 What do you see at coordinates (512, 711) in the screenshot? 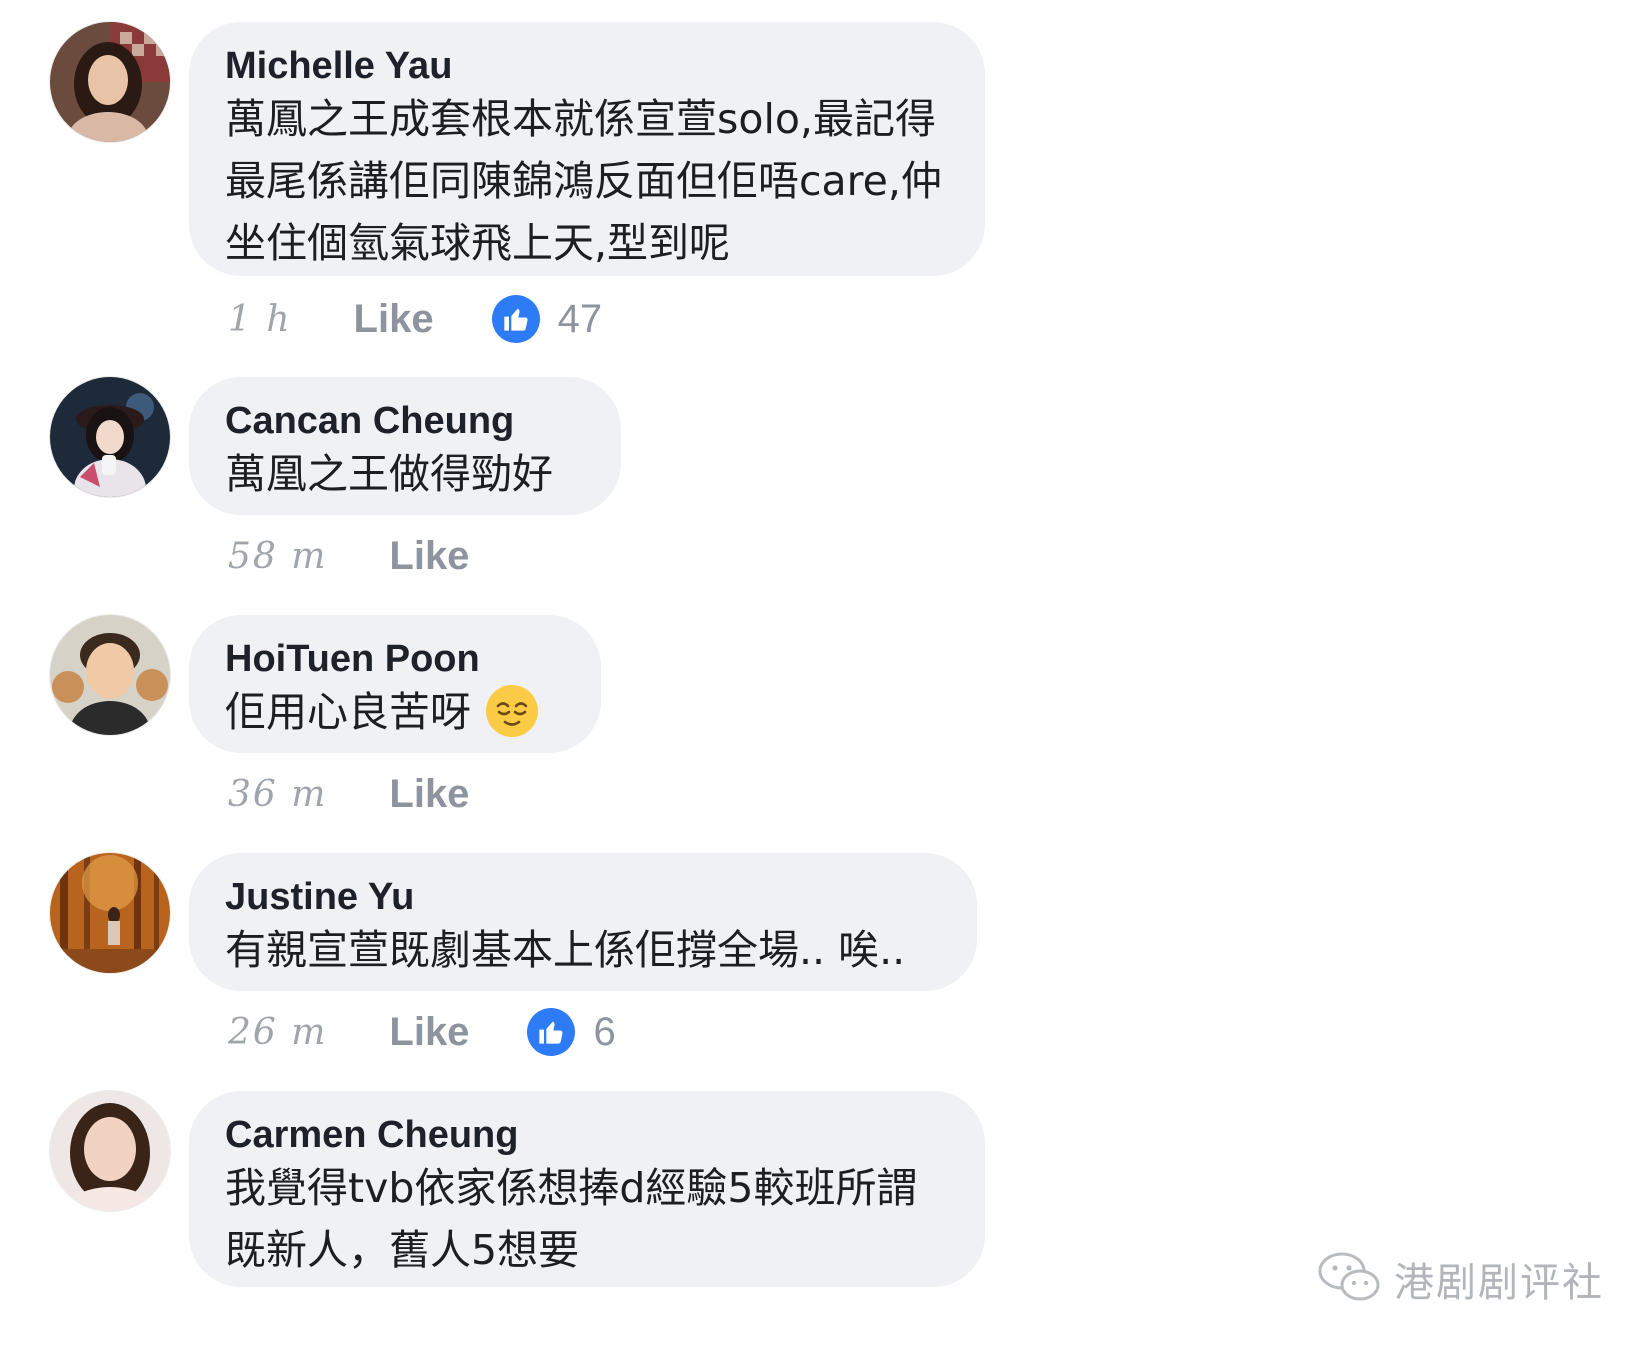
I see `relieved-face-icon` at bounding box center [512, 711].